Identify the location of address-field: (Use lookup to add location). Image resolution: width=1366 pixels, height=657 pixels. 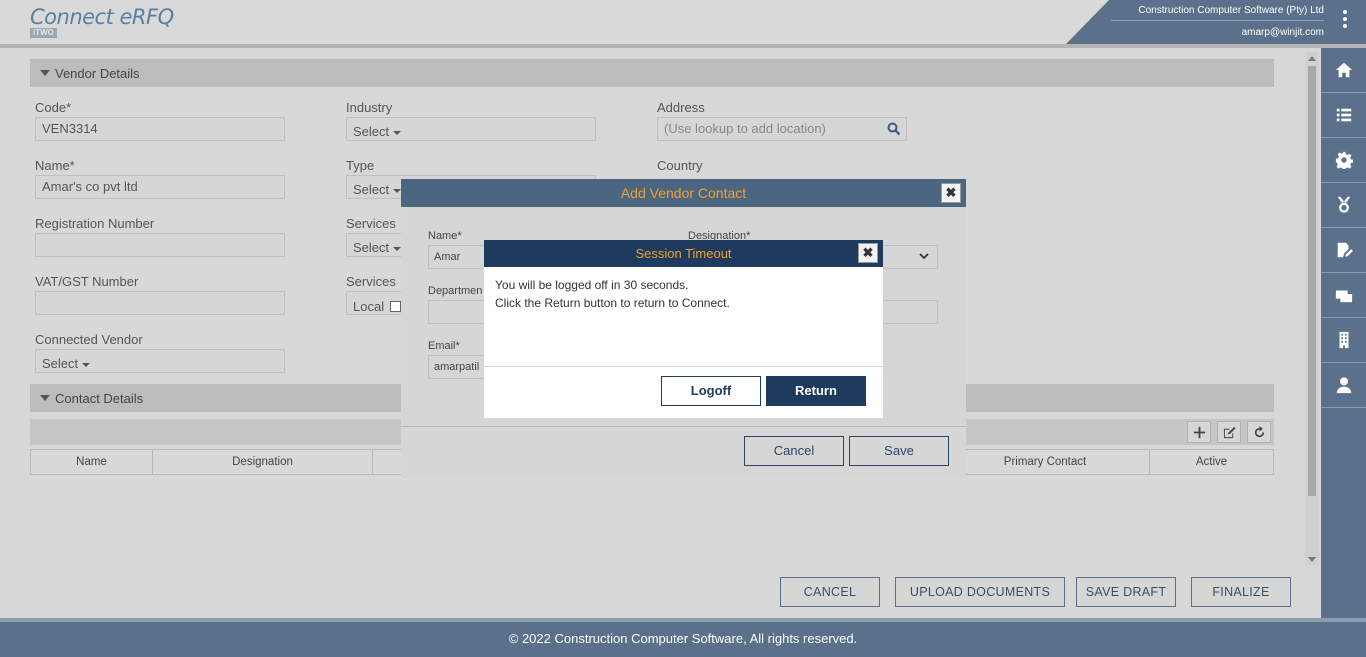
(782, 129).